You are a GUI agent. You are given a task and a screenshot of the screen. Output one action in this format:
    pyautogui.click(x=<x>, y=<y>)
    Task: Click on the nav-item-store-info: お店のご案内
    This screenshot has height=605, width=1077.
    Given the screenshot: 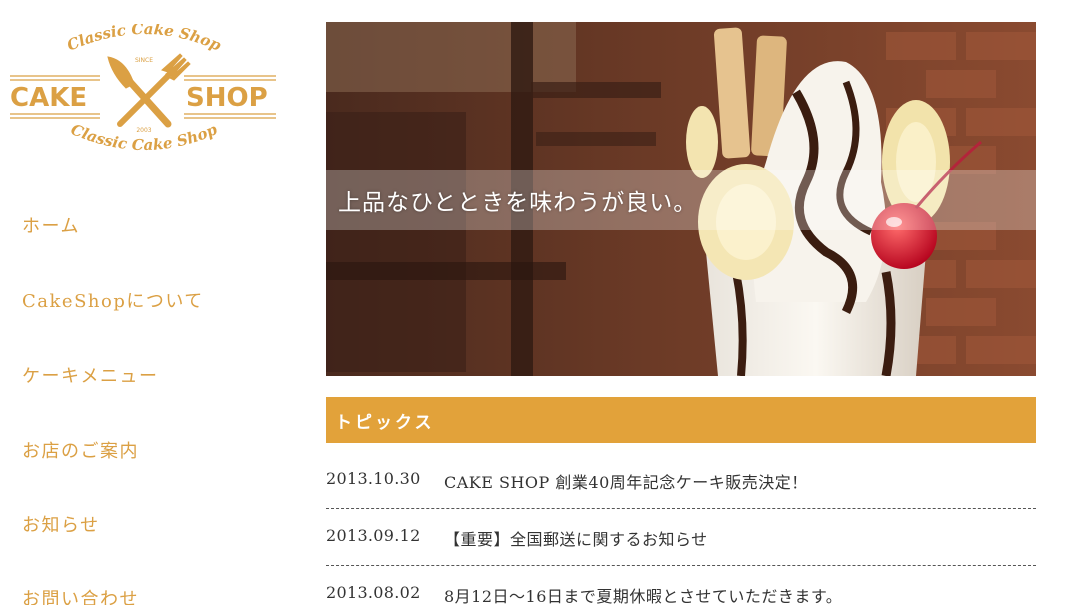 What is the action you would take?
    pyautogui.click(x=80, y=450)
    